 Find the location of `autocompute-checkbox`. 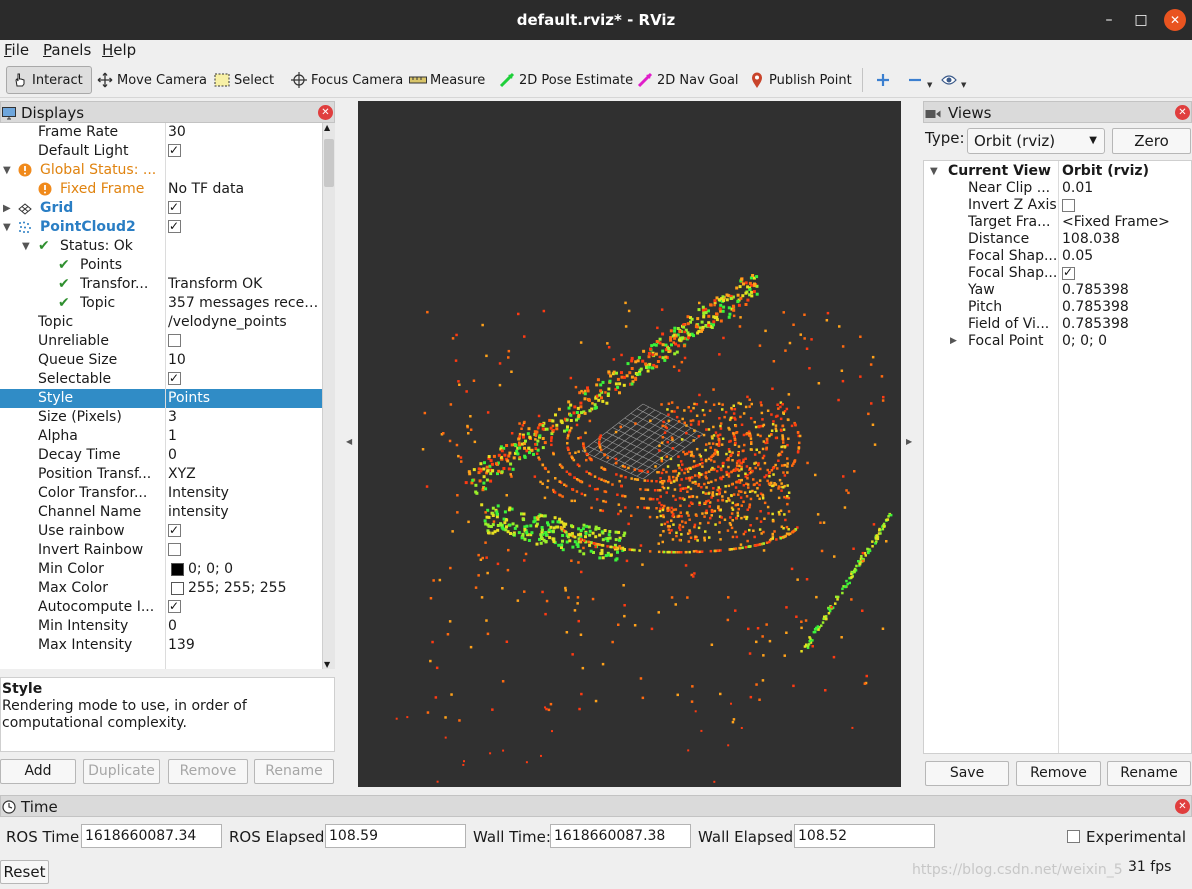

autocompute-checkbox is located at coordinates (174, 607).